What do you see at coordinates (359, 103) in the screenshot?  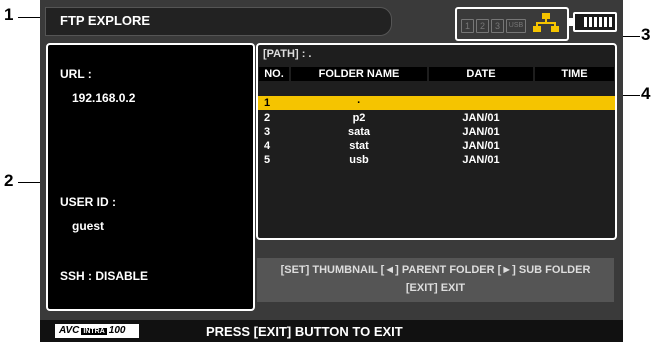 I see `row-folder-name: ·` at bounding box center [359, 103].